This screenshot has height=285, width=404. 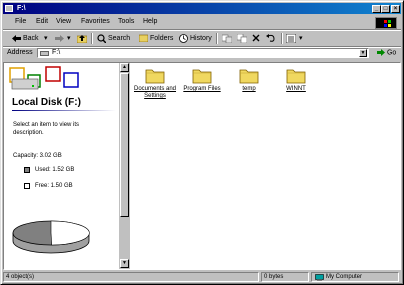 What do you see at coordinates (27, 170) in the screenshot?
I see `used-legend-swatch` at bounding box center [27, 170].